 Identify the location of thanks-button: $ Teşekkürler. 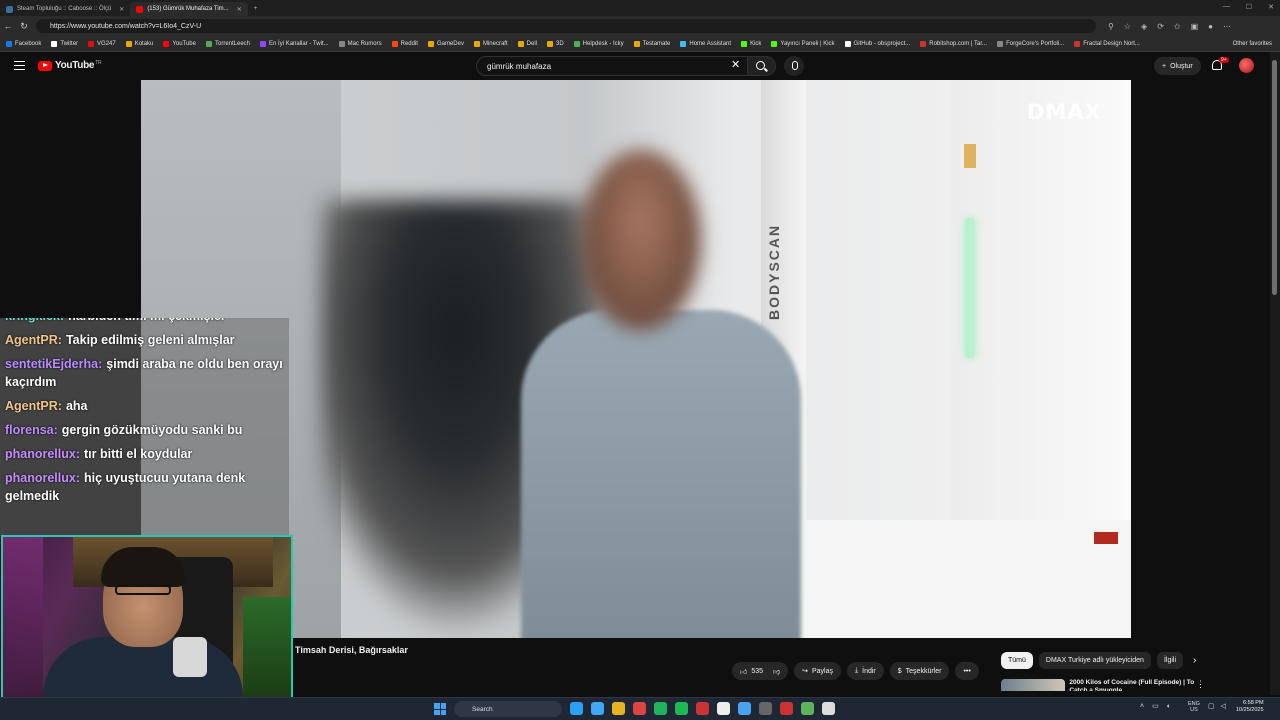
(919, 671).